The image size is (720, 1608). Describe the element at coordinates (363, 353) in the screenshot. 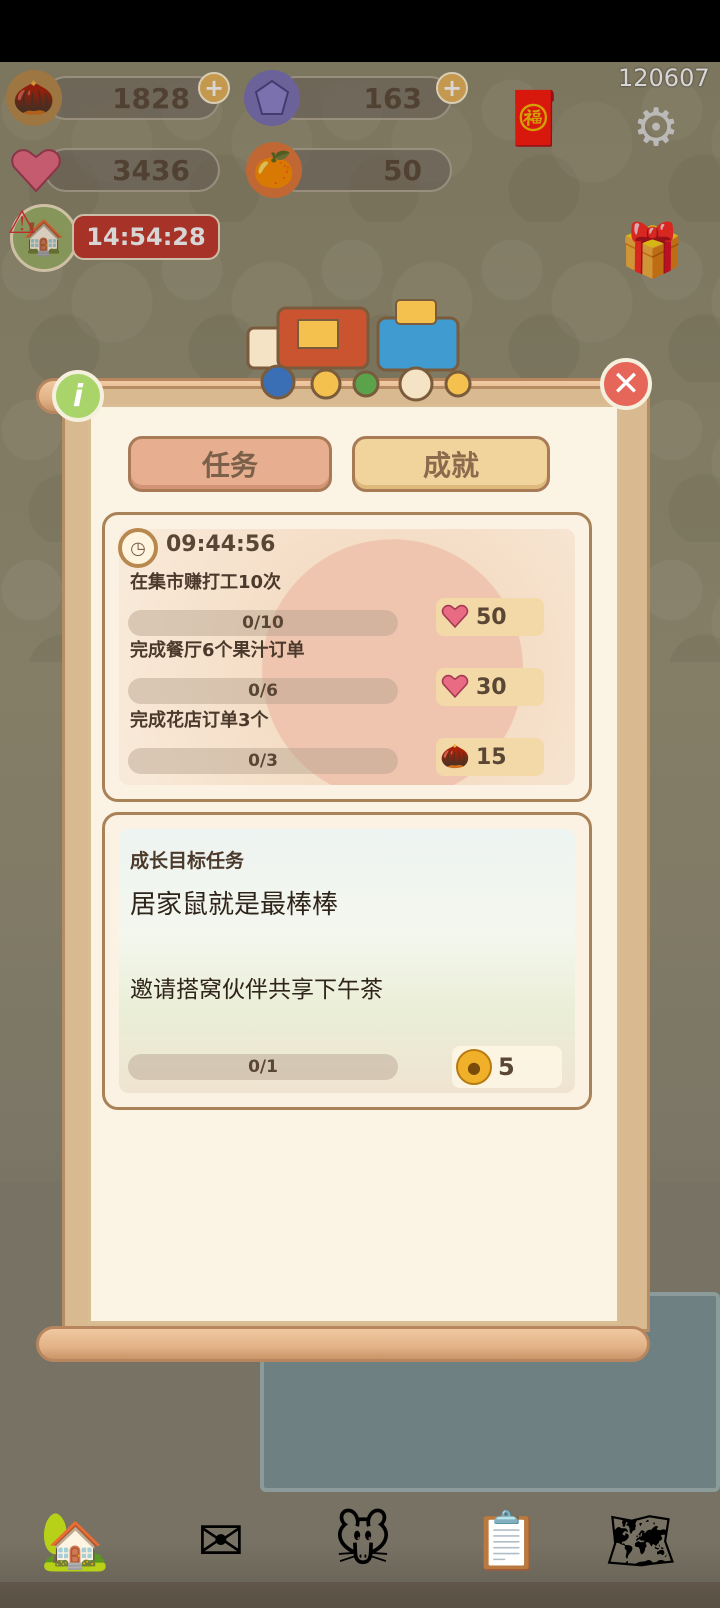

I see `toy-train-icon` at that location.